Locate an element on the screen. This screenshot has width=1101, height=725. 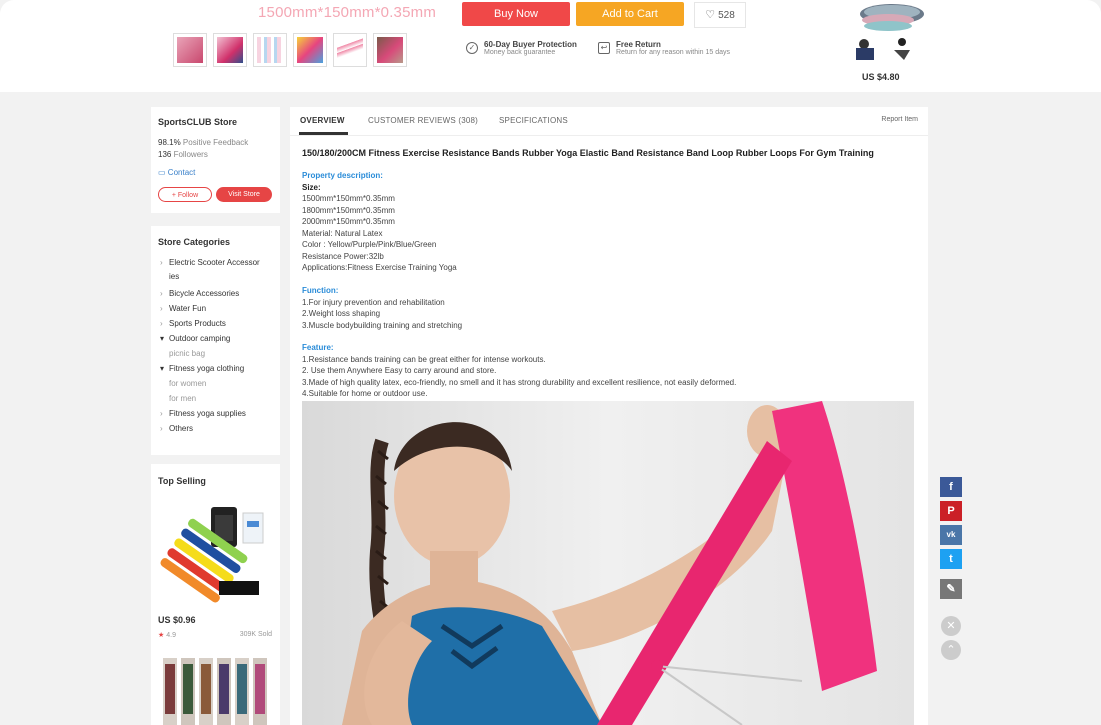
follow-button: + Follow is located at coordinates (185, 194).